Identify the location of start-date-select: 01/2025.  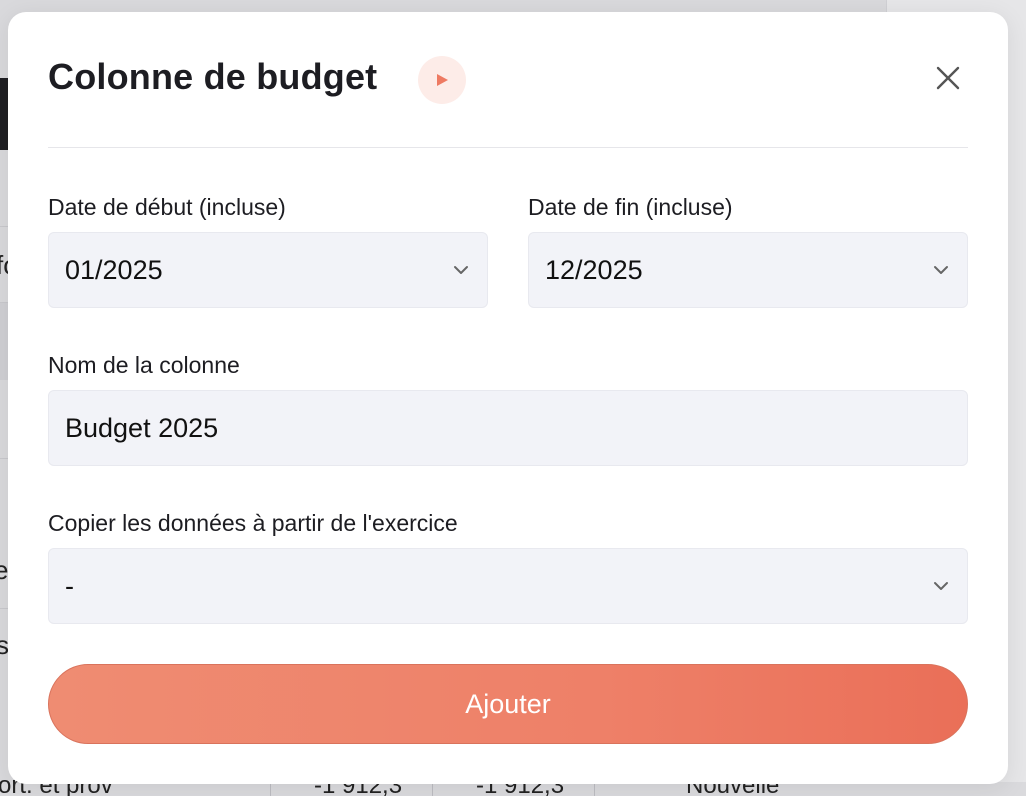
(268, 270).